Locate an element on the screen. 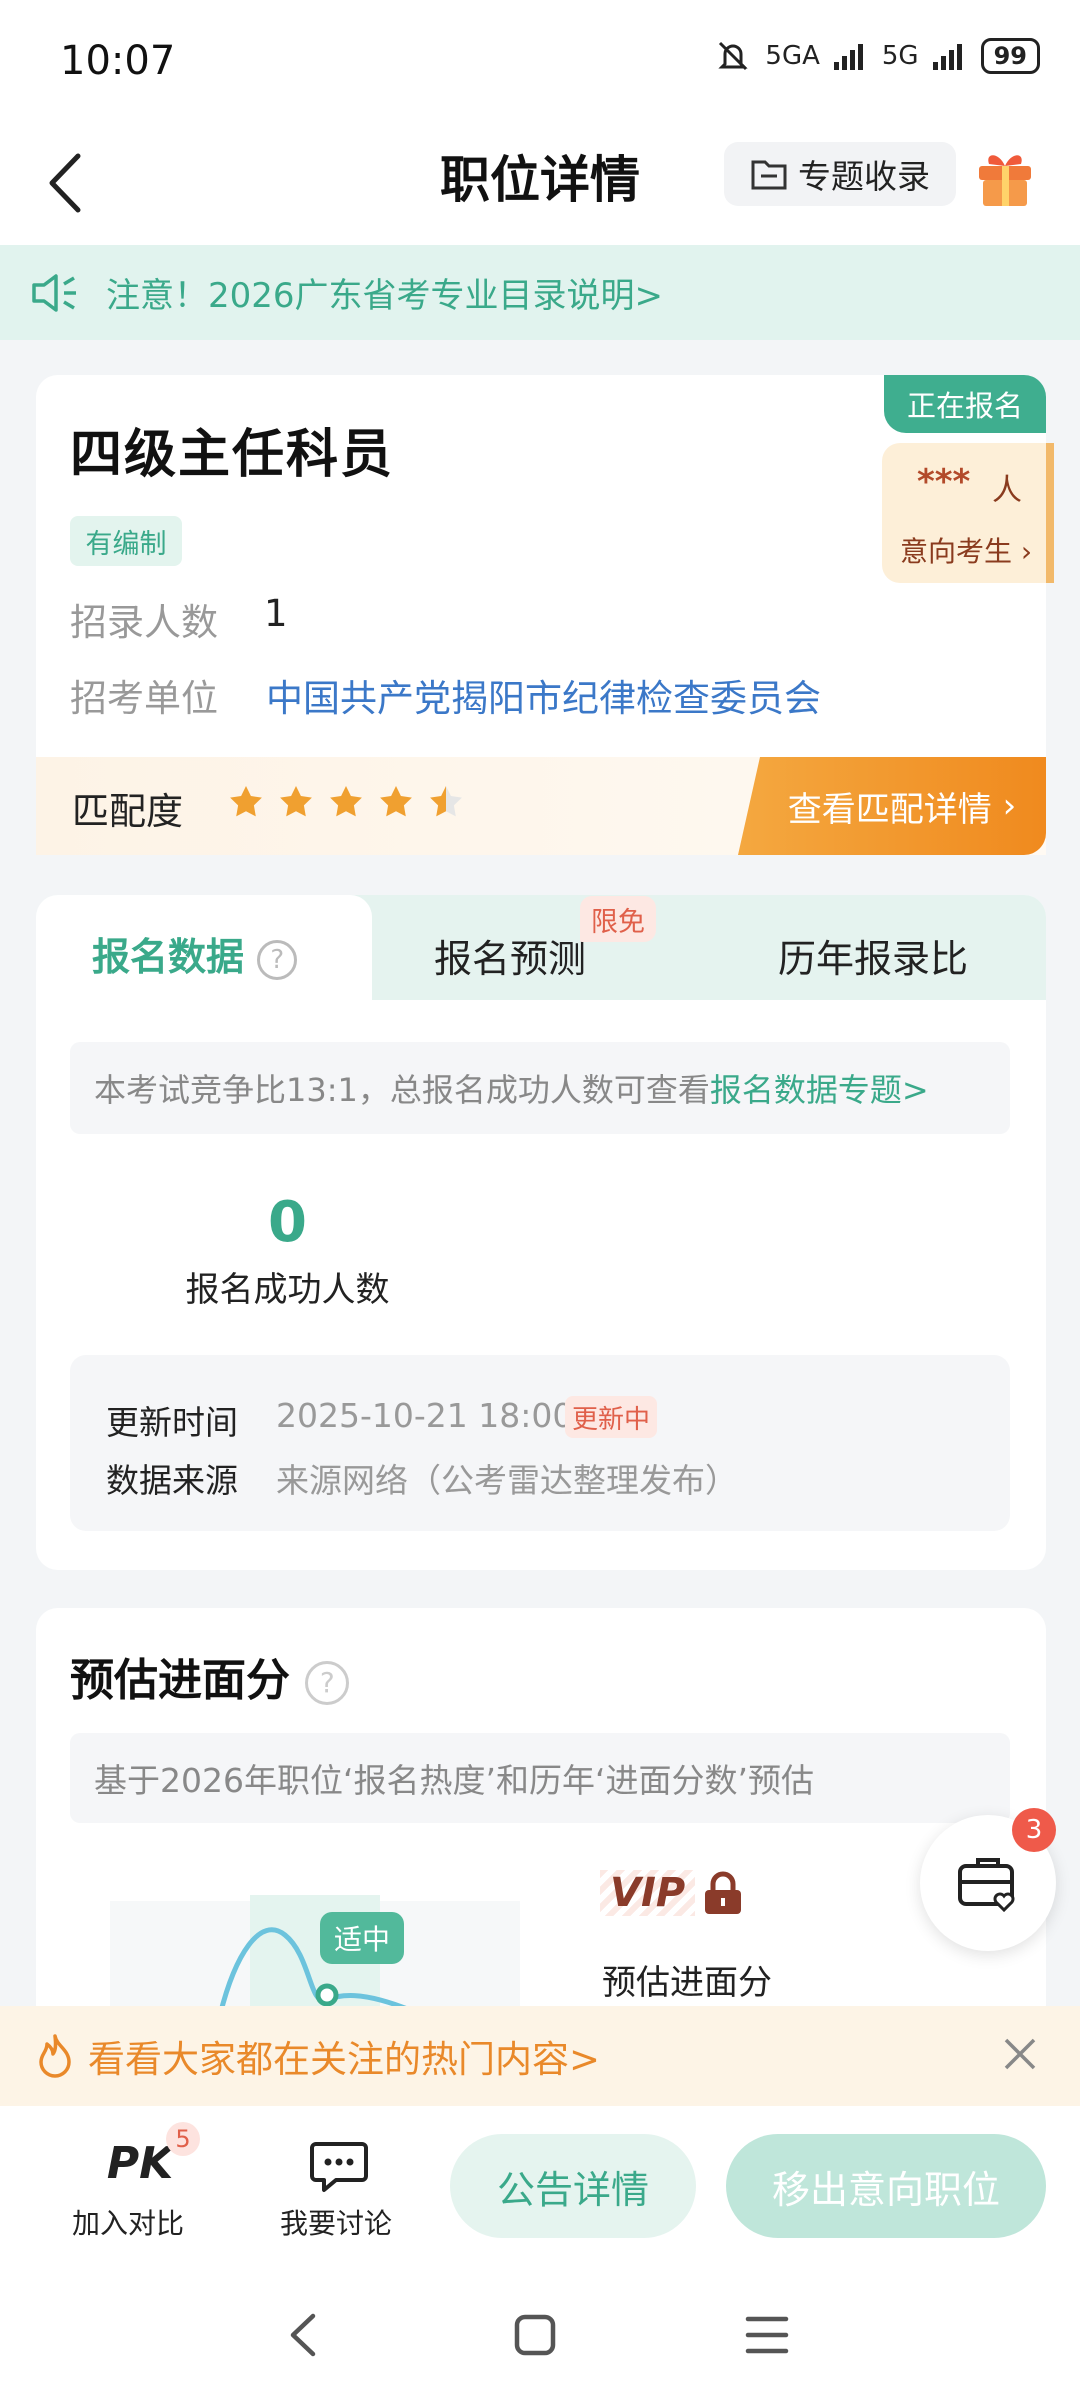  system-menu-icon is located at coordinates (767, 2335).